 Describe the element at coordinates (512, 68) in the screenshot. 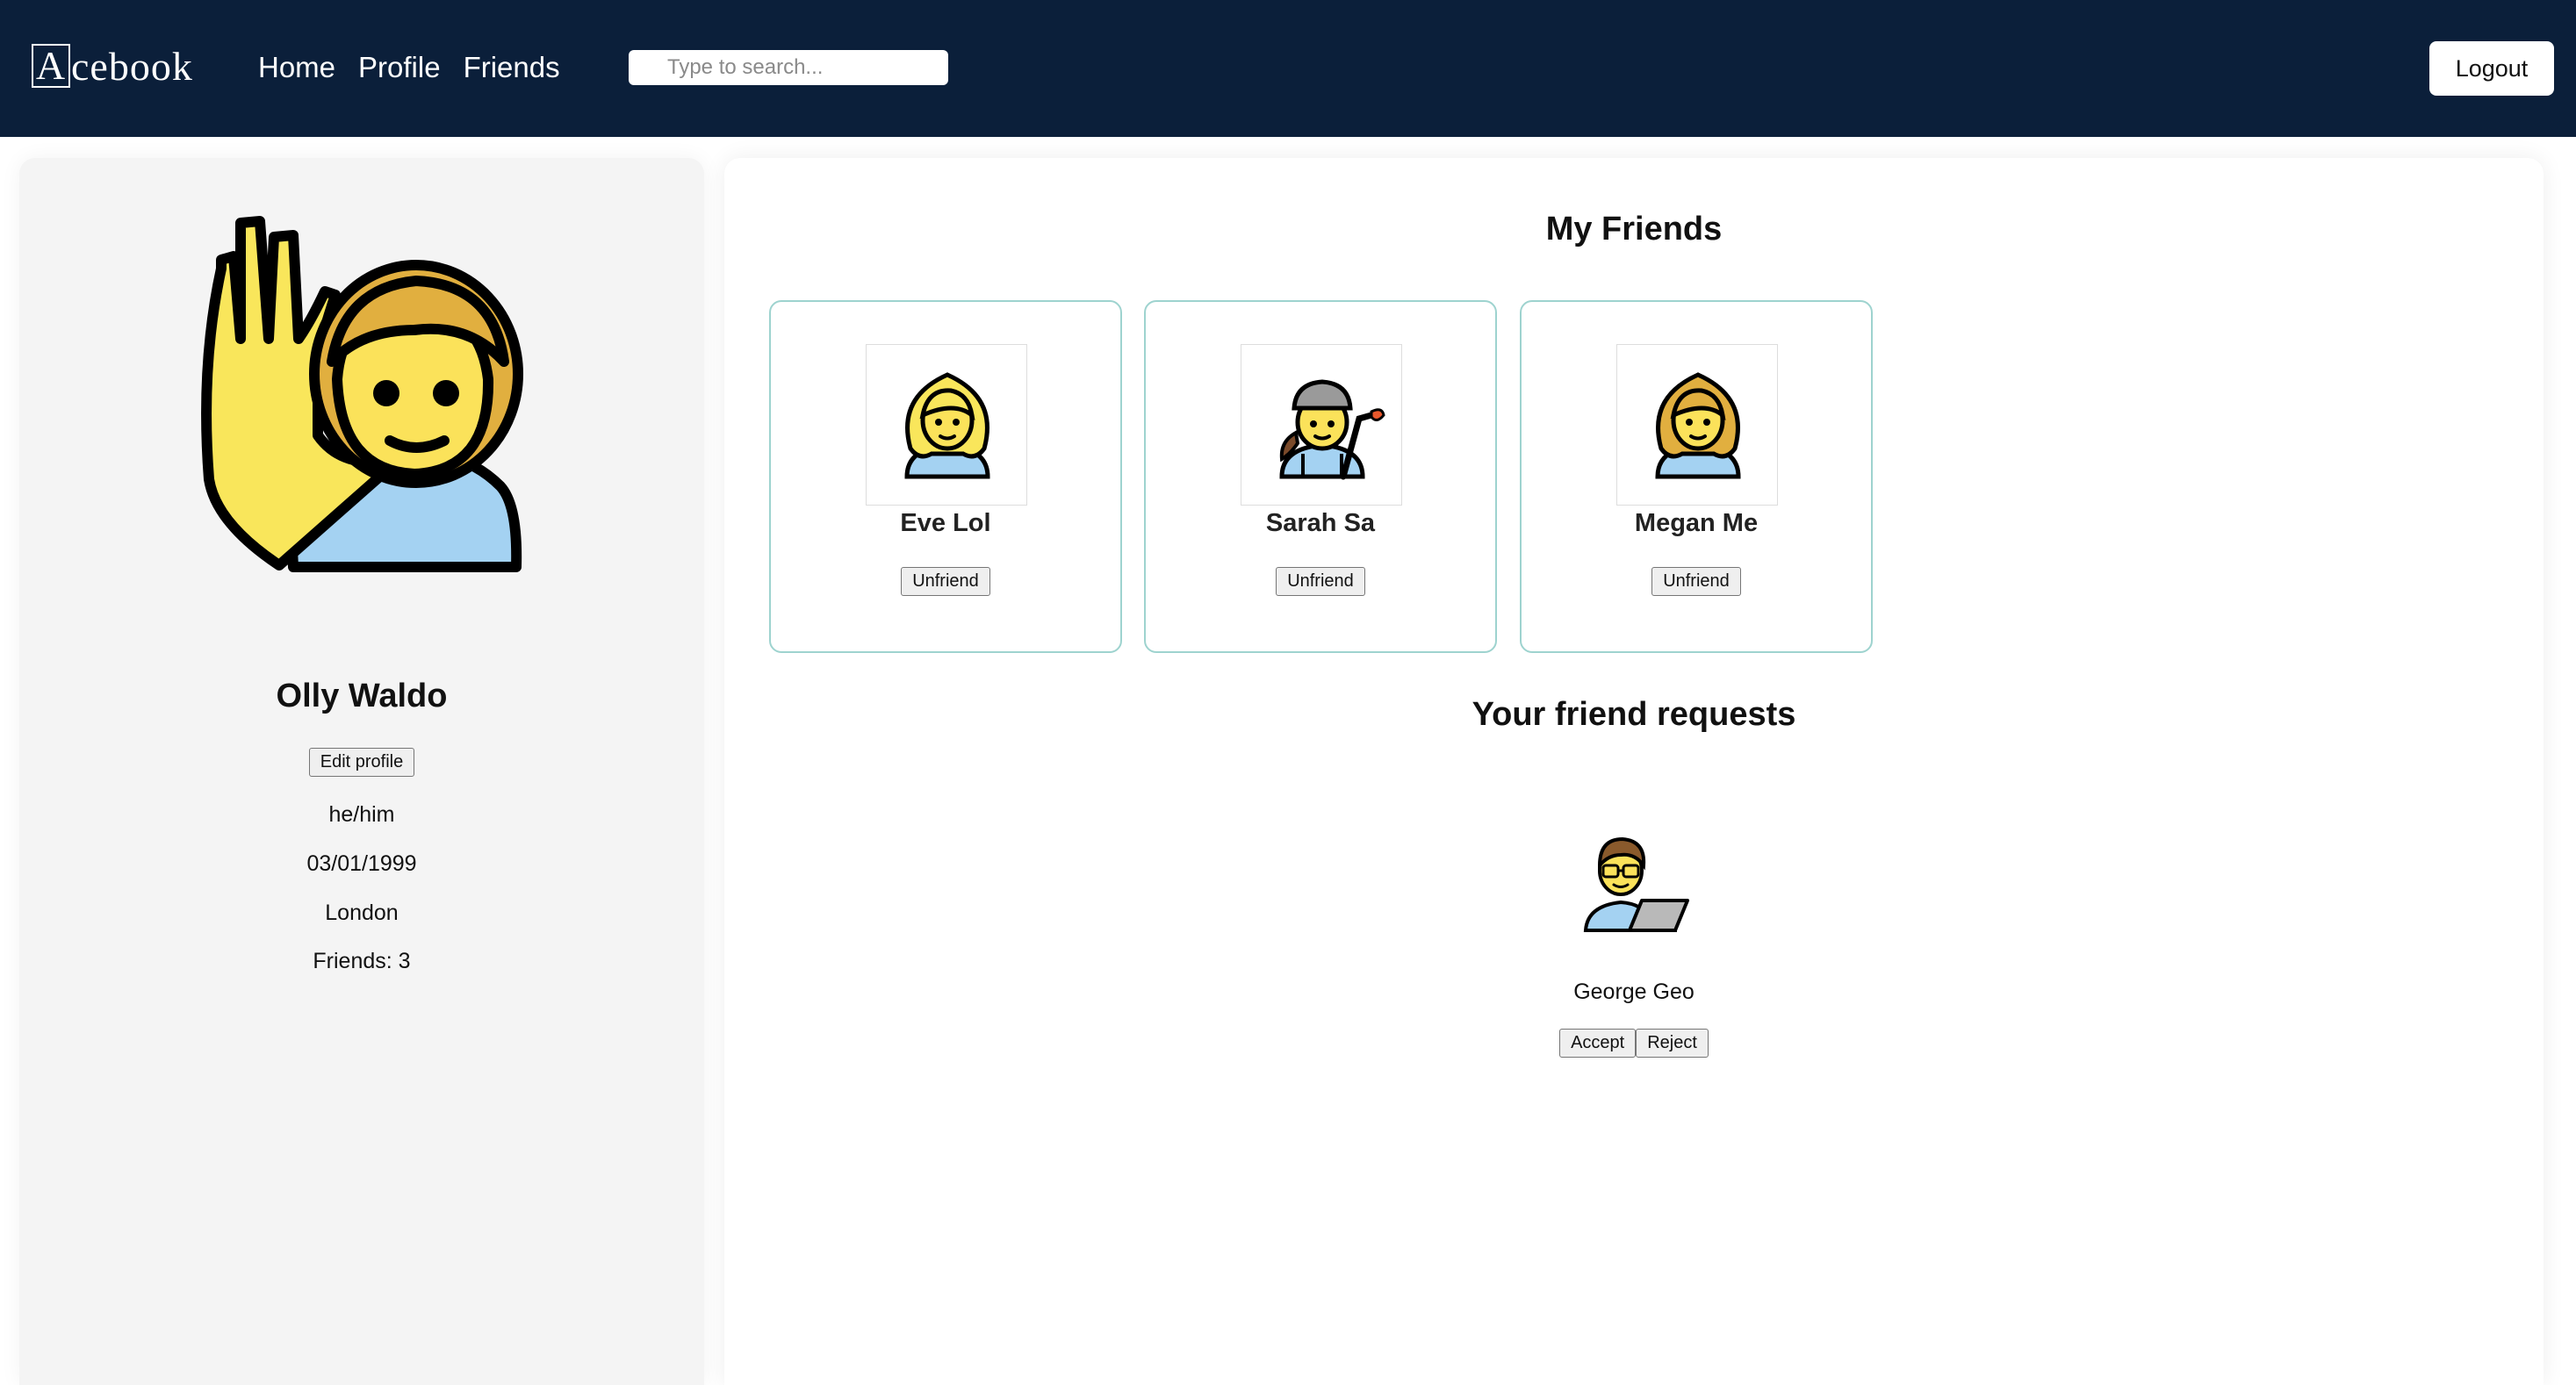

I see `nav-link-friends: Friends` at that location.